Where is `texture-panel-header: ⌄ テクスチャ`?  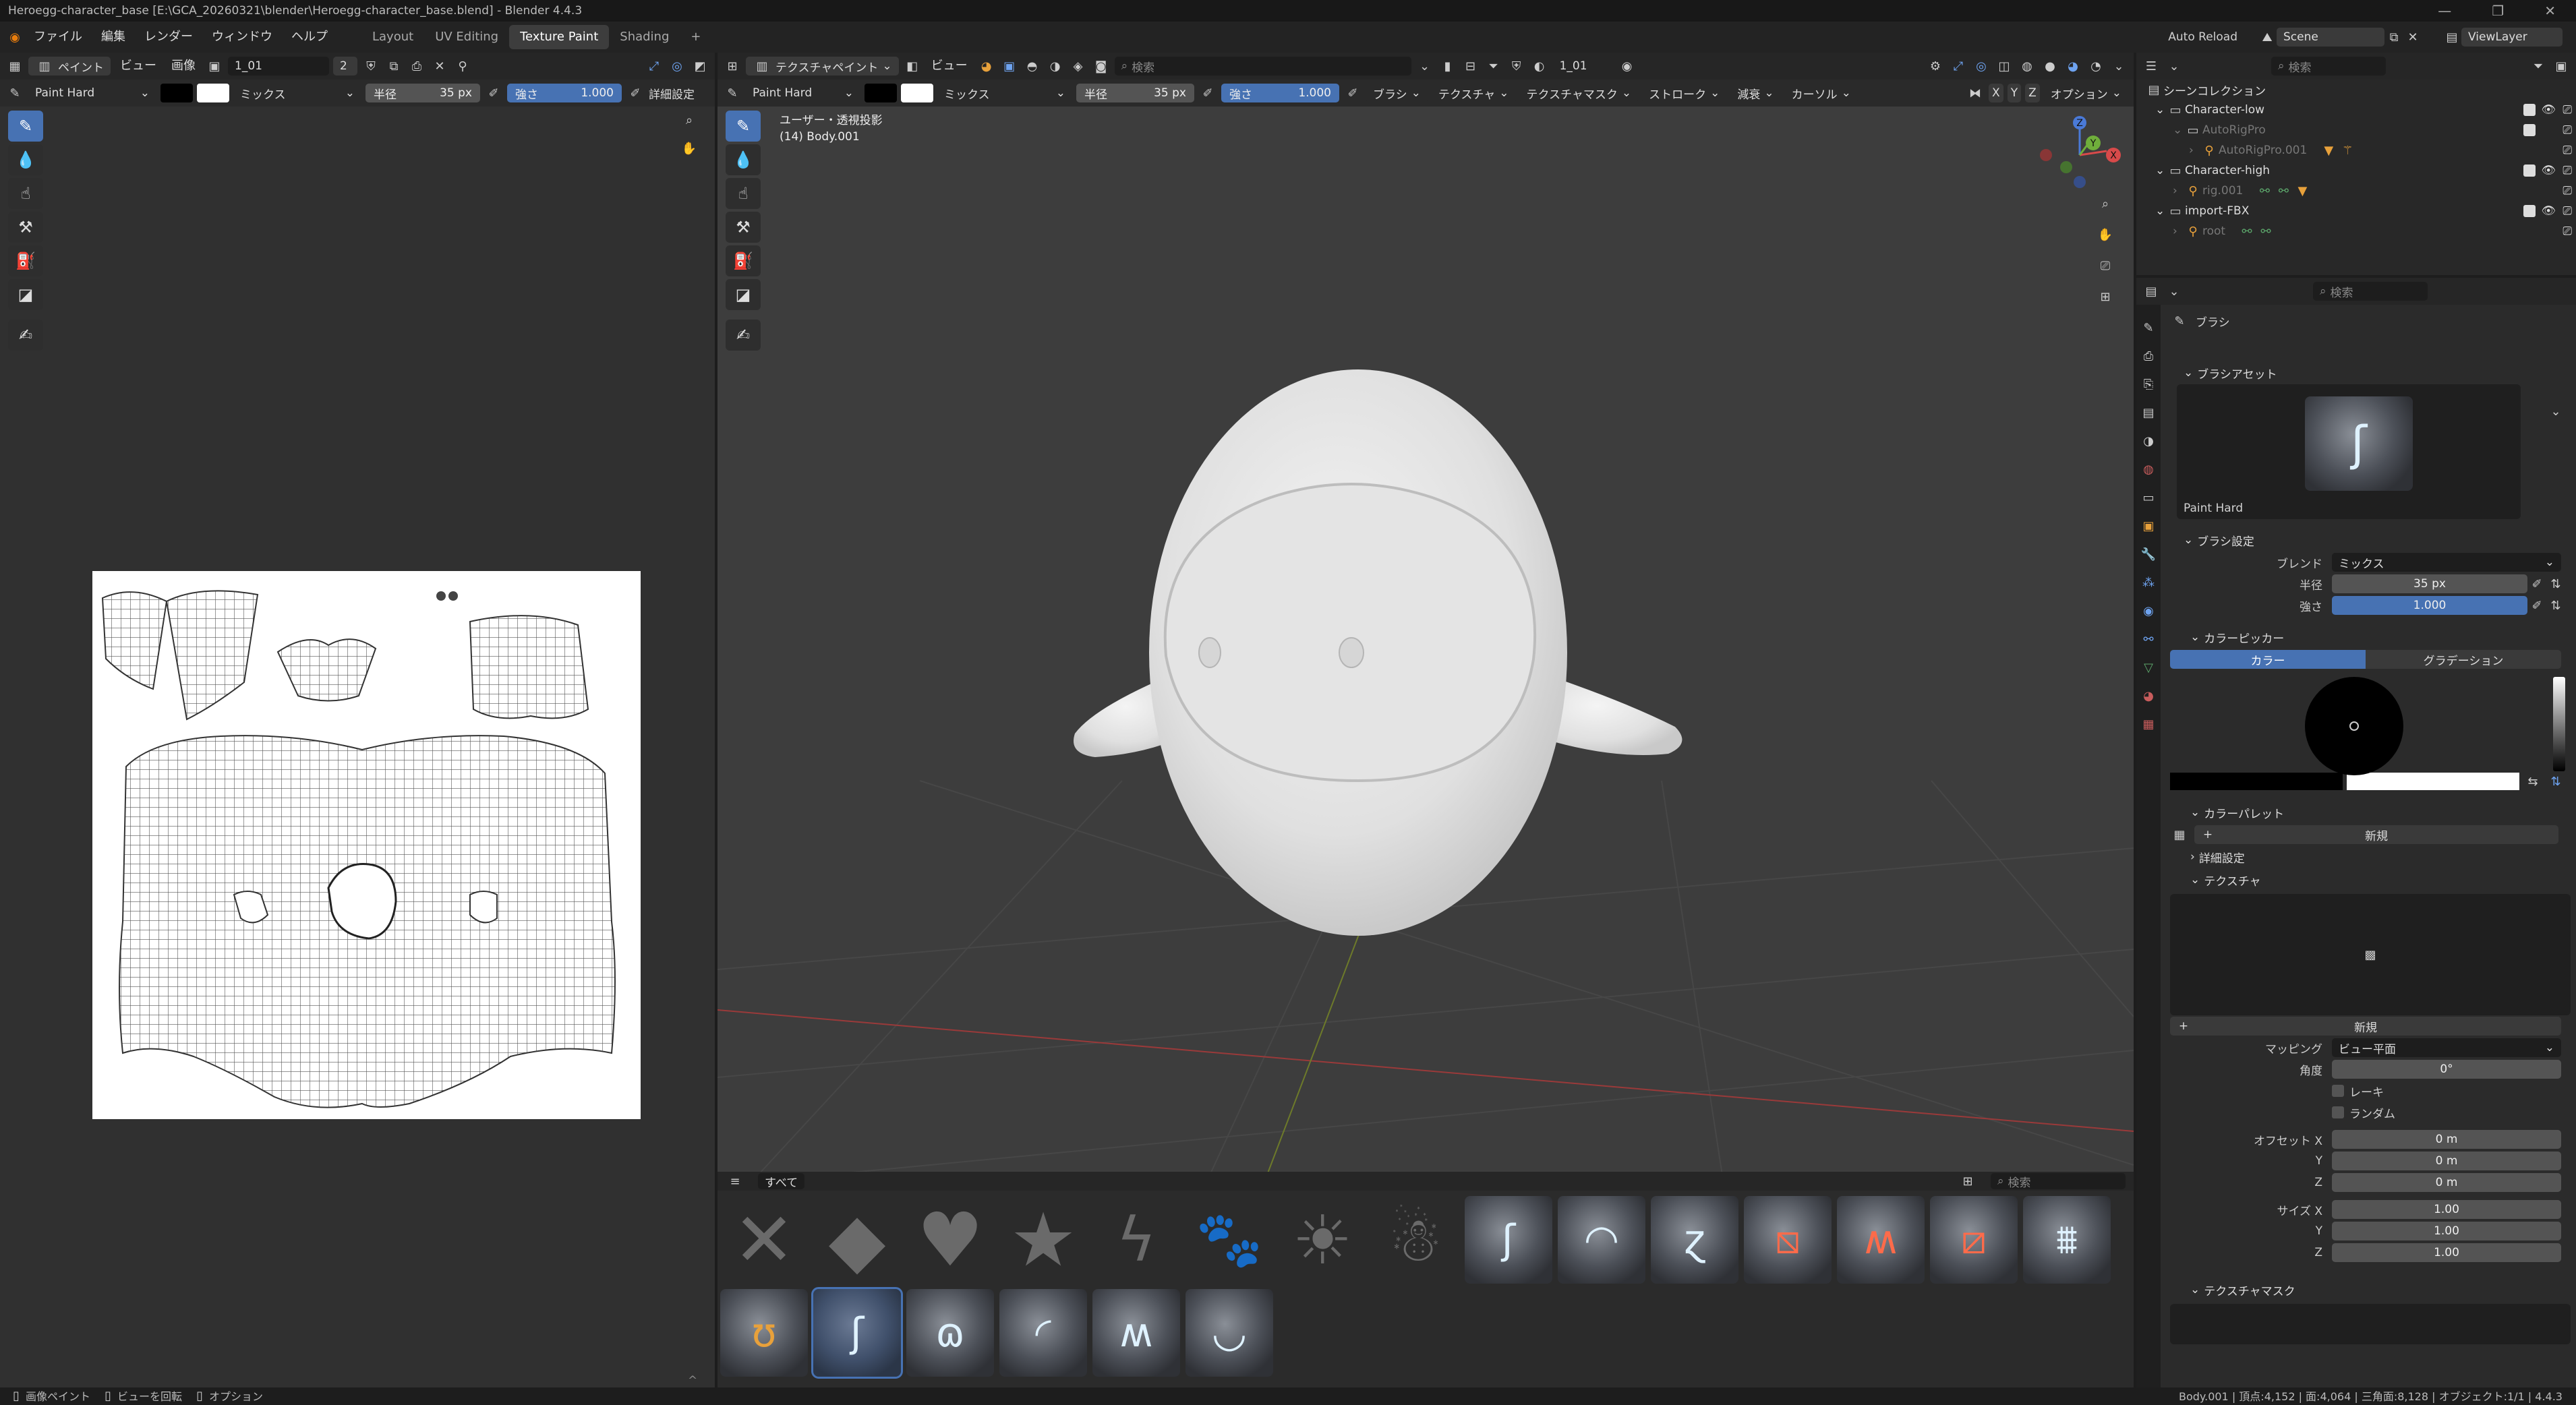 texture-panel-header: ⌄ テクスチャ is located at coordinates (2370, 879).